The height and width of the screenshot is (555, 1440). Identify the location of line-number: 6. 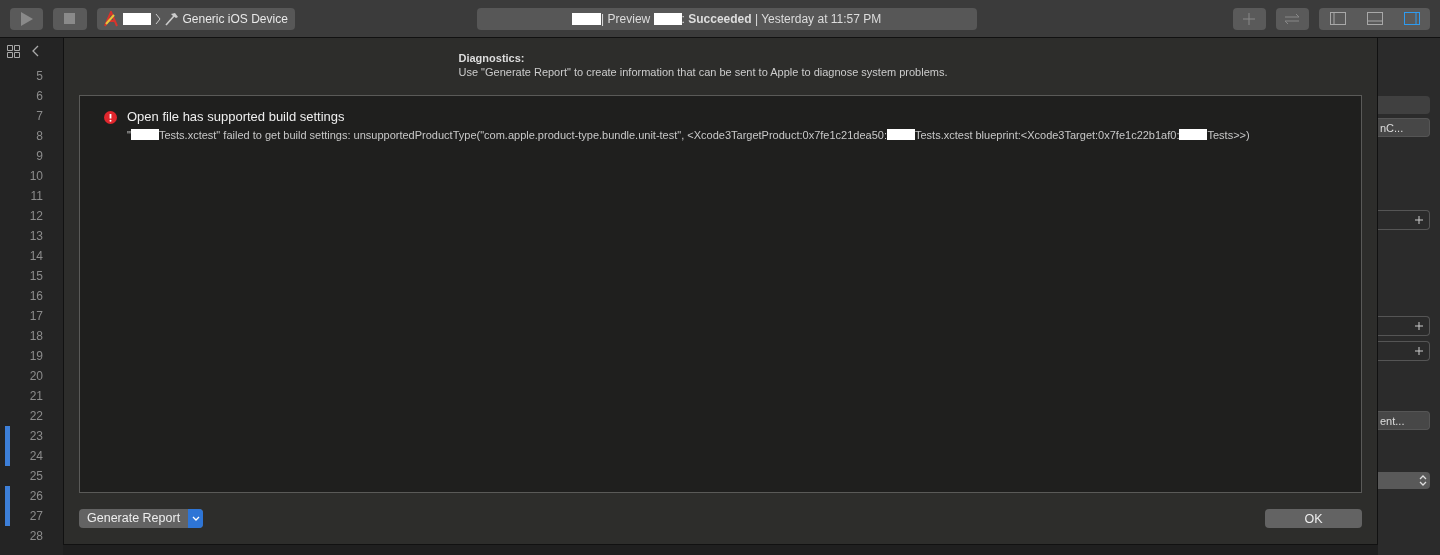
(39, 96).